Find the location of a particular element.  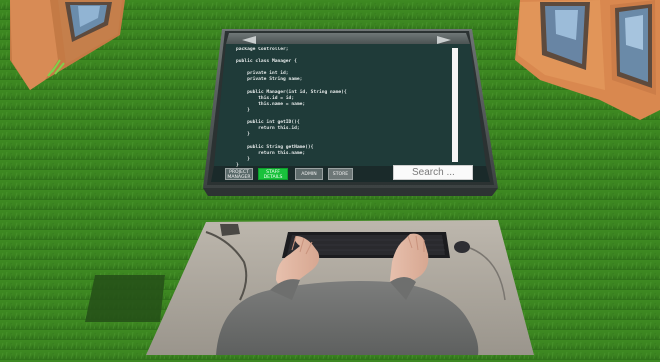

shadow-patch is located at coordinates (125, 298).